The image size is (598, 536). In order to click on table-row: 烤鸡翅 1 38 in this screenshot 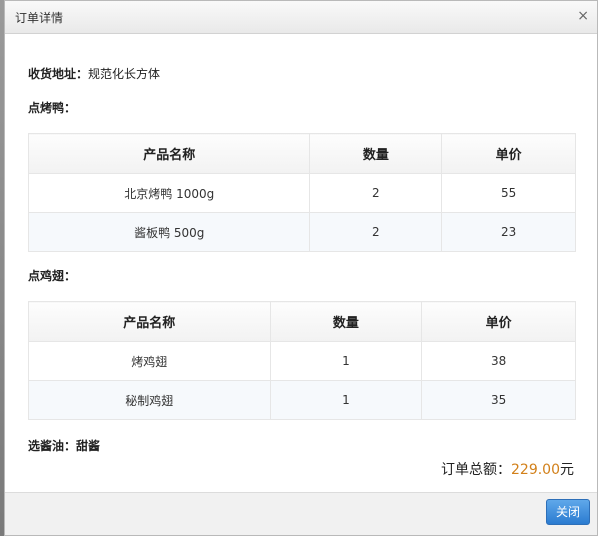, I will do `click(302, 361)`.